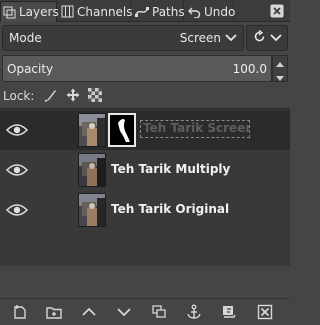  I want to click on lock-paint-icon, so click(51, 96).